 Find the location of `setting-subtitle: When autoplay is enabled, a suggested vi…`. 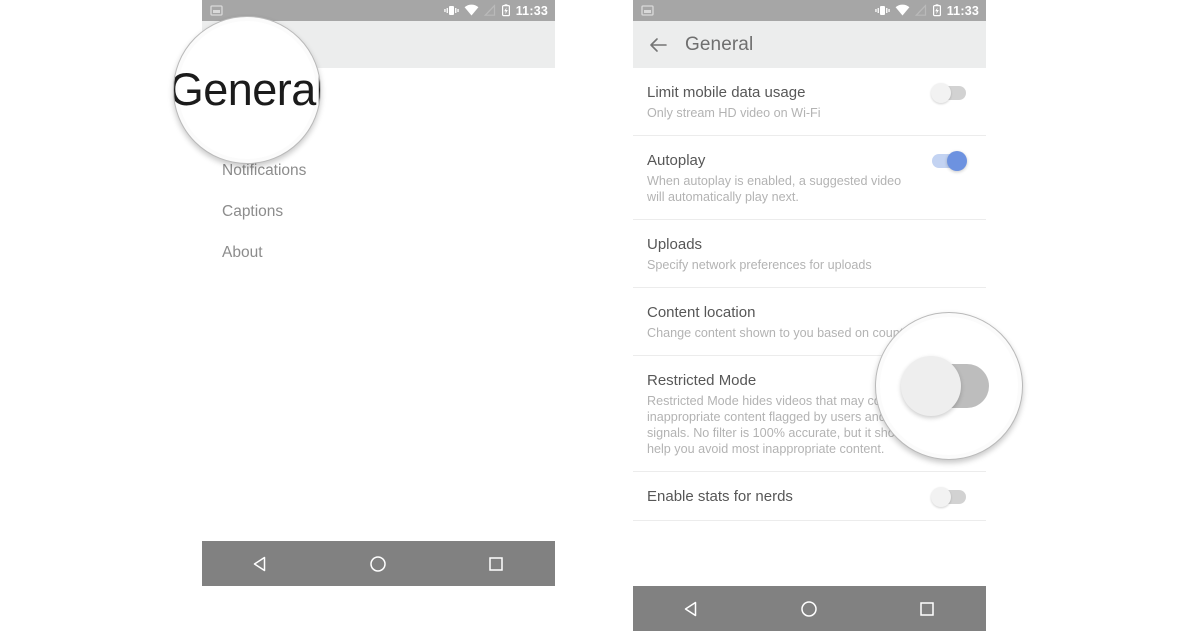

setting-subtitle: When autoplay is enabled, a suggested vi… is located at coordinates (774, 189).